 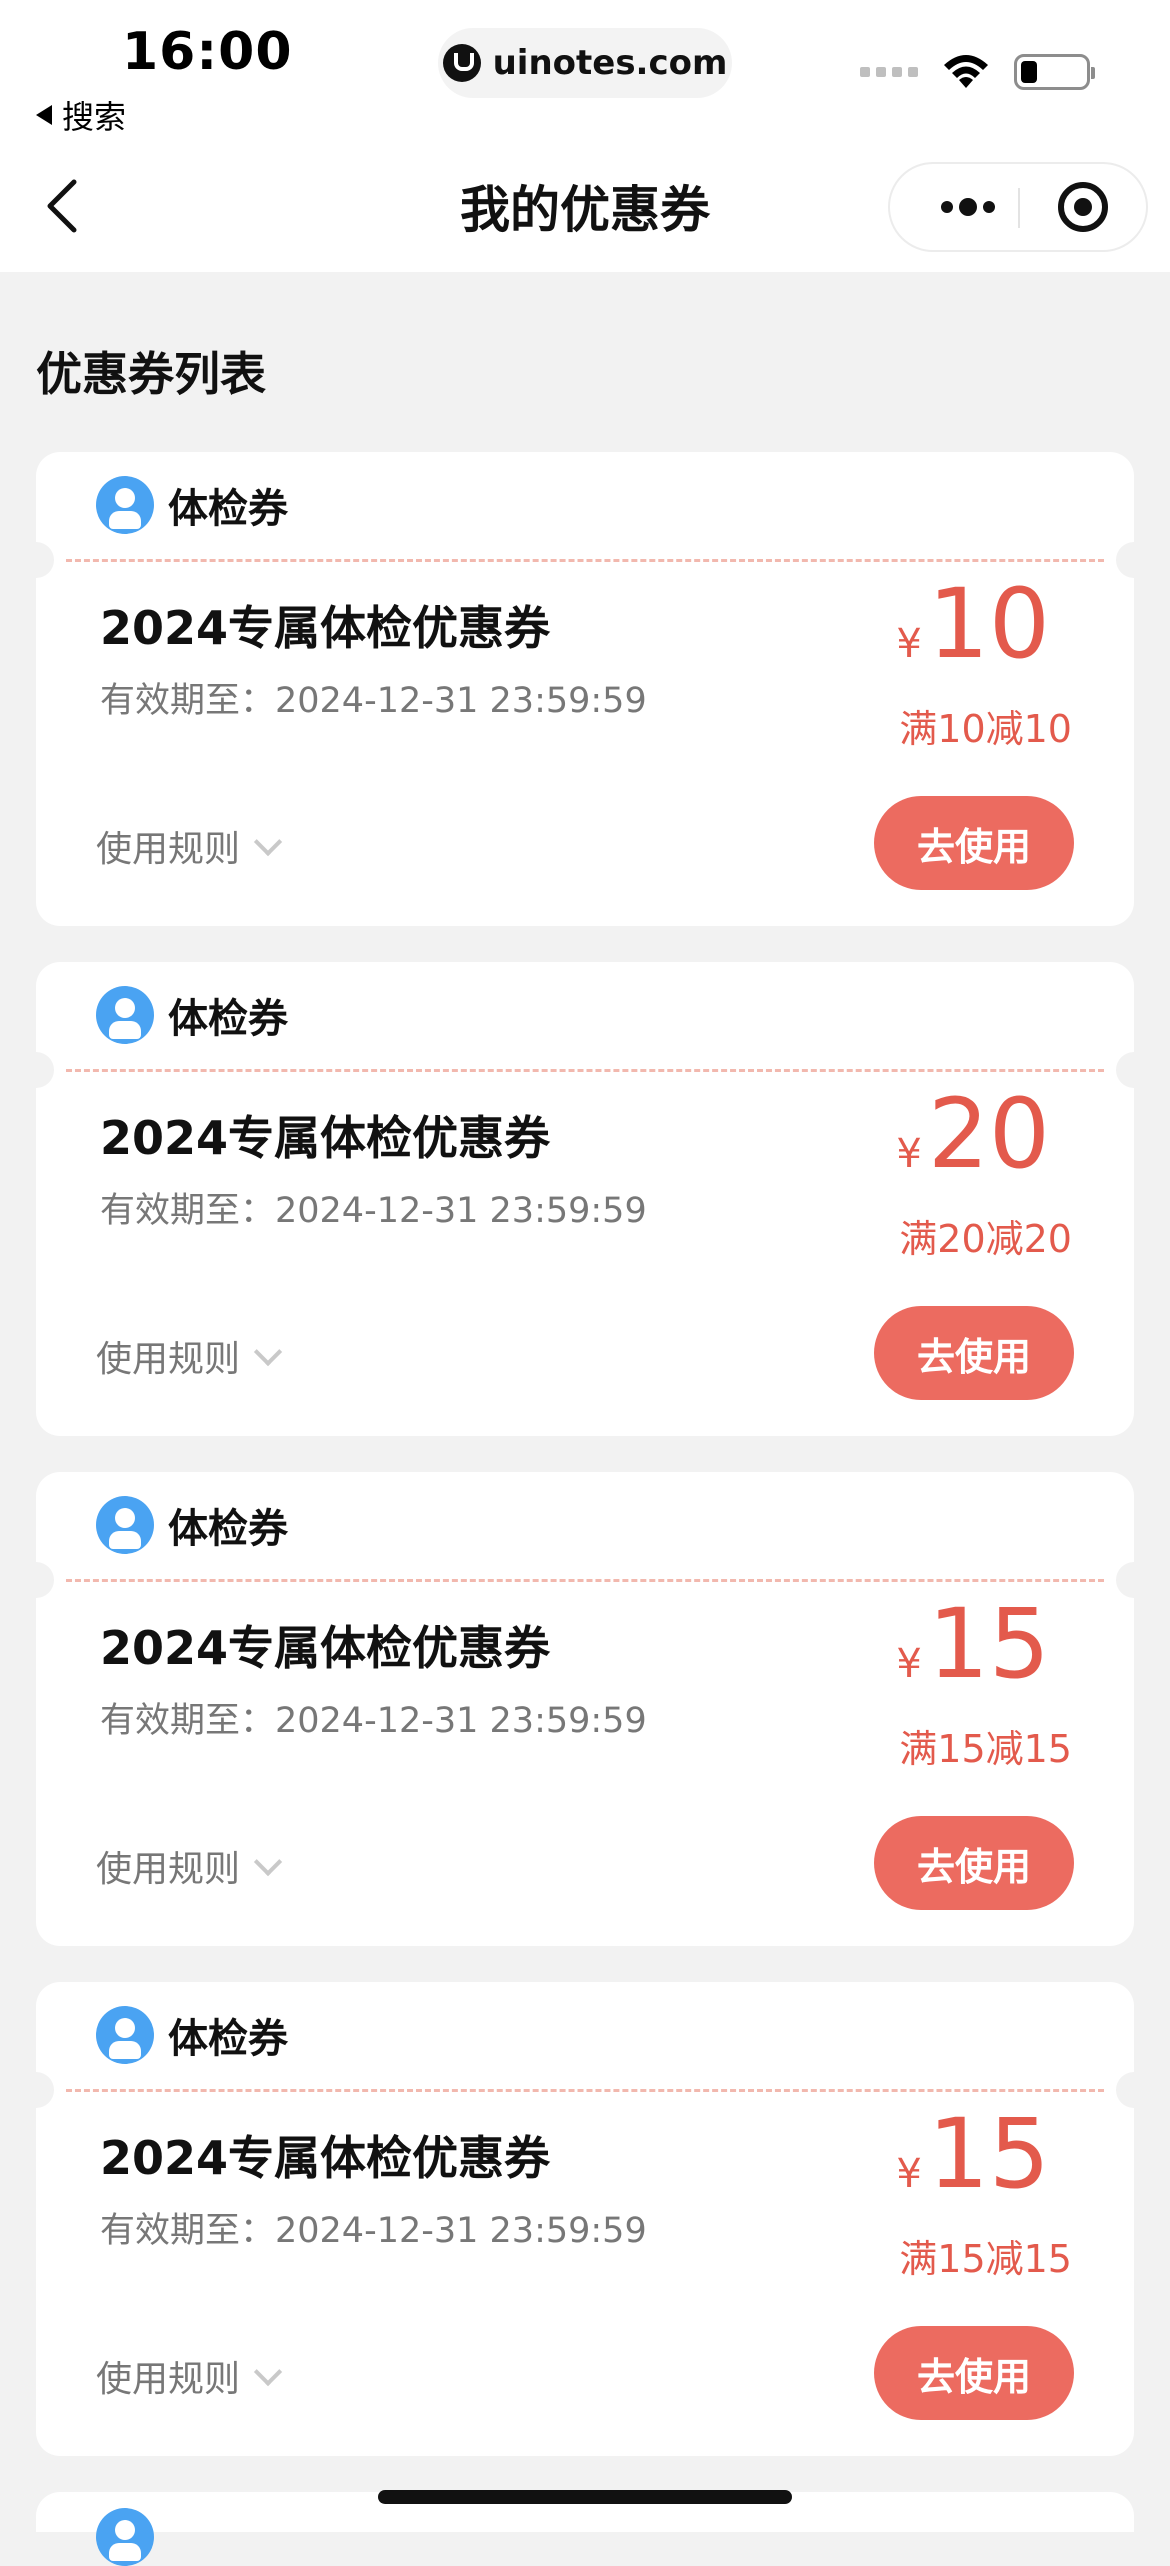 What do you see at coordinates (988, 1134) in the screenshot?
I see `coupon-amount: 20` at bounding box center [988, 1134].